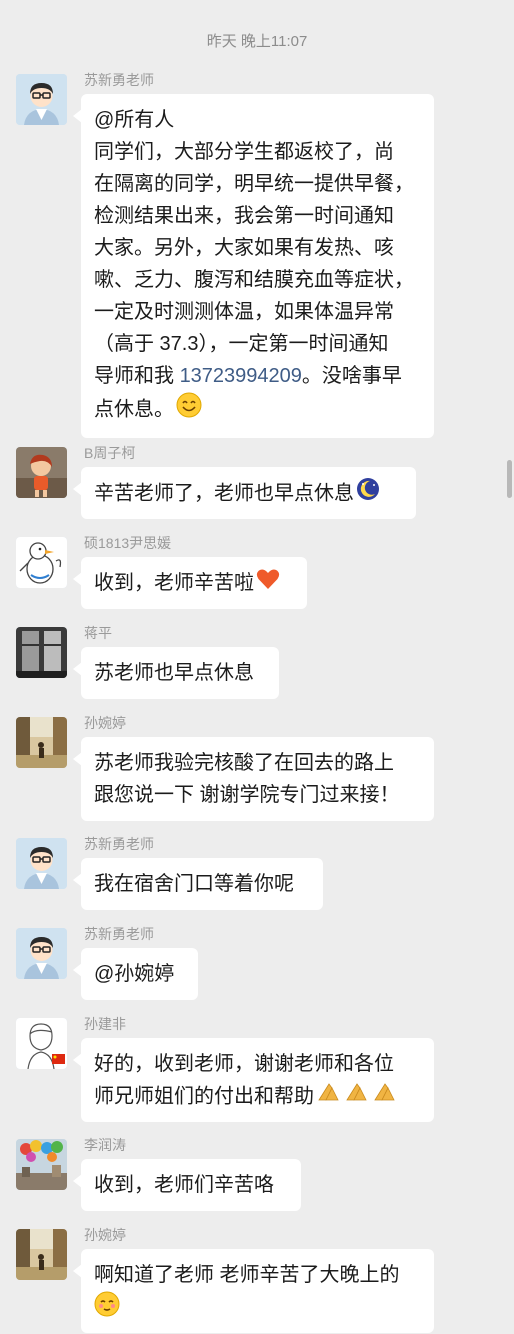 The width and height of the screenshot is (514, 1334). What do you see at coordinates (247, 795) in the screenshot?
I see `message-text: 跟您说一下 谢谢学院专门过来接！` at bounding box center [247, 795].